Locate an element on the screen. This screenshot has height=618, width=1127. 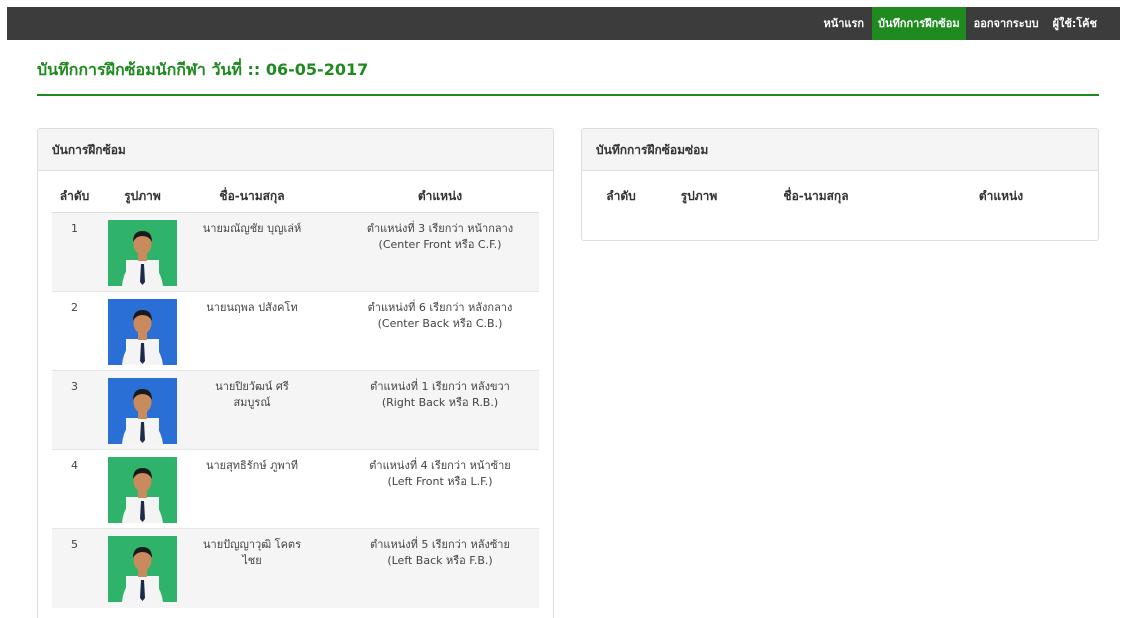
row-number: 4 is located at coordinates (74, 465).